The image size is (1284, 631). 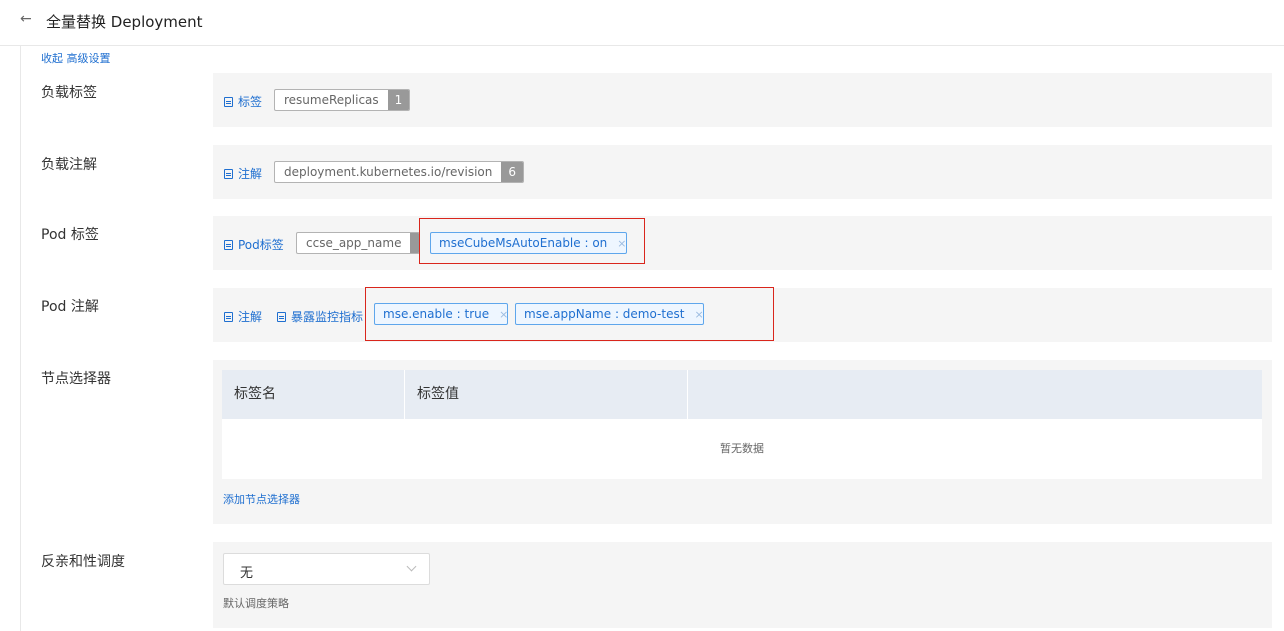 I want to click on workload-labels-panel: 标签 resumeReplicas 1, so click(x=742, y=100).